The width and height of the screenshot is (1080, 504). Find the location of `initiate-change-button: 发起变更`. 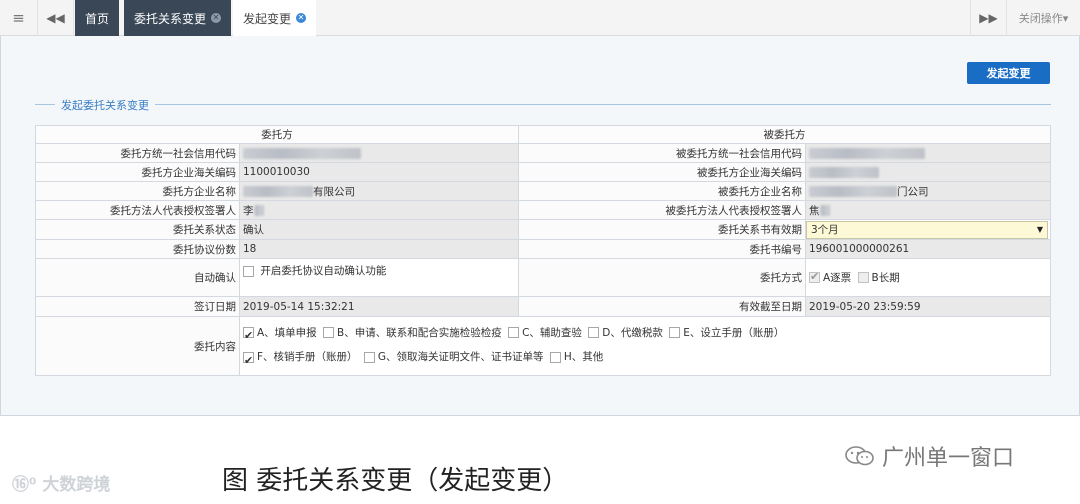

initiate-change-button: 发起变更 is located at coordinates (1008, 73).